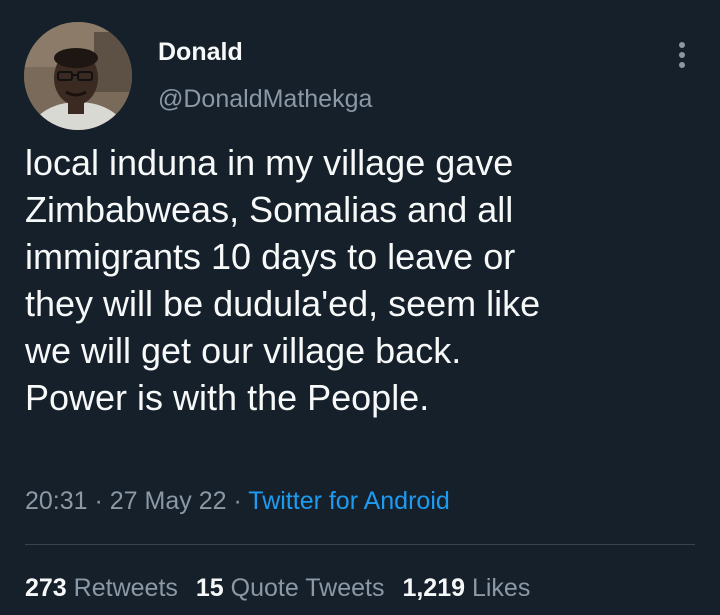 The image size is (720, 615). I want to click on retweets-stat: 273 Retweets, so click(101, 588).